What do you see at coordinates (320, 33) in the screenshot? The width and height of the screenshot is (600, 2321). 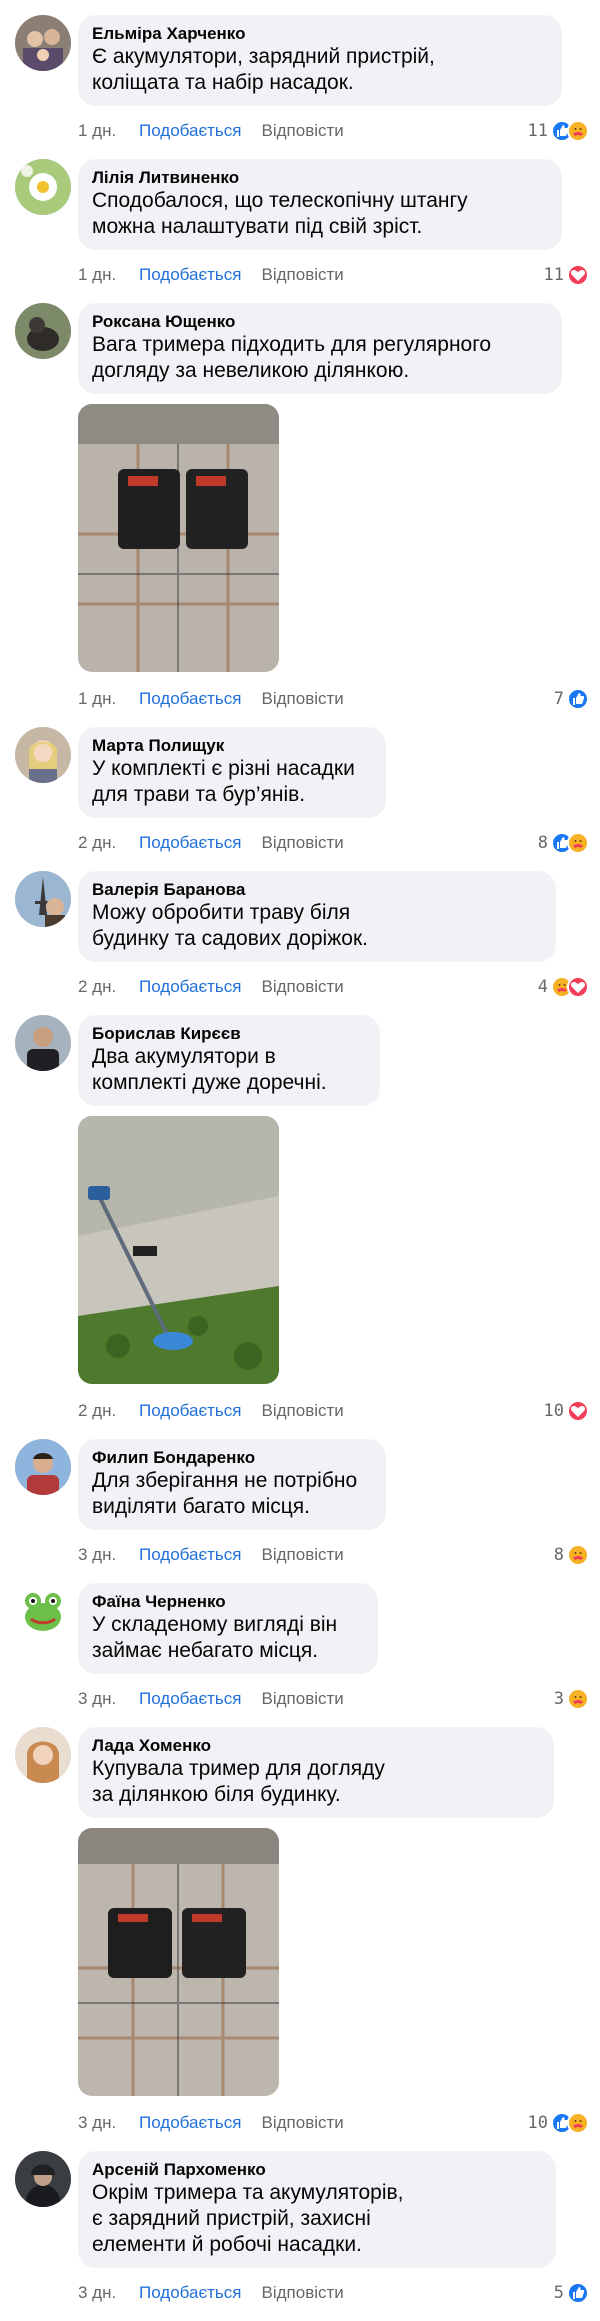 I see `comment-author: Ельміра Харченко` at bounding box center [320, 33].